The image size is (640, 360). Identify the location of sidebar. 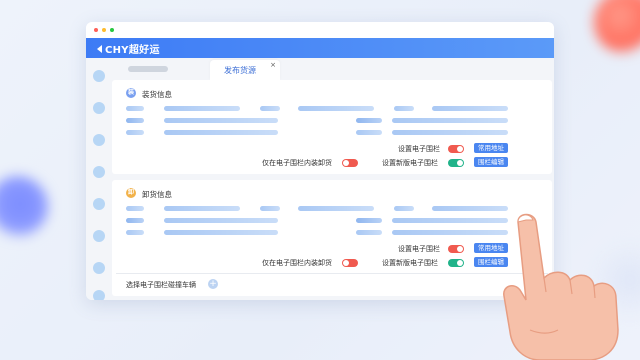
(99, 179).